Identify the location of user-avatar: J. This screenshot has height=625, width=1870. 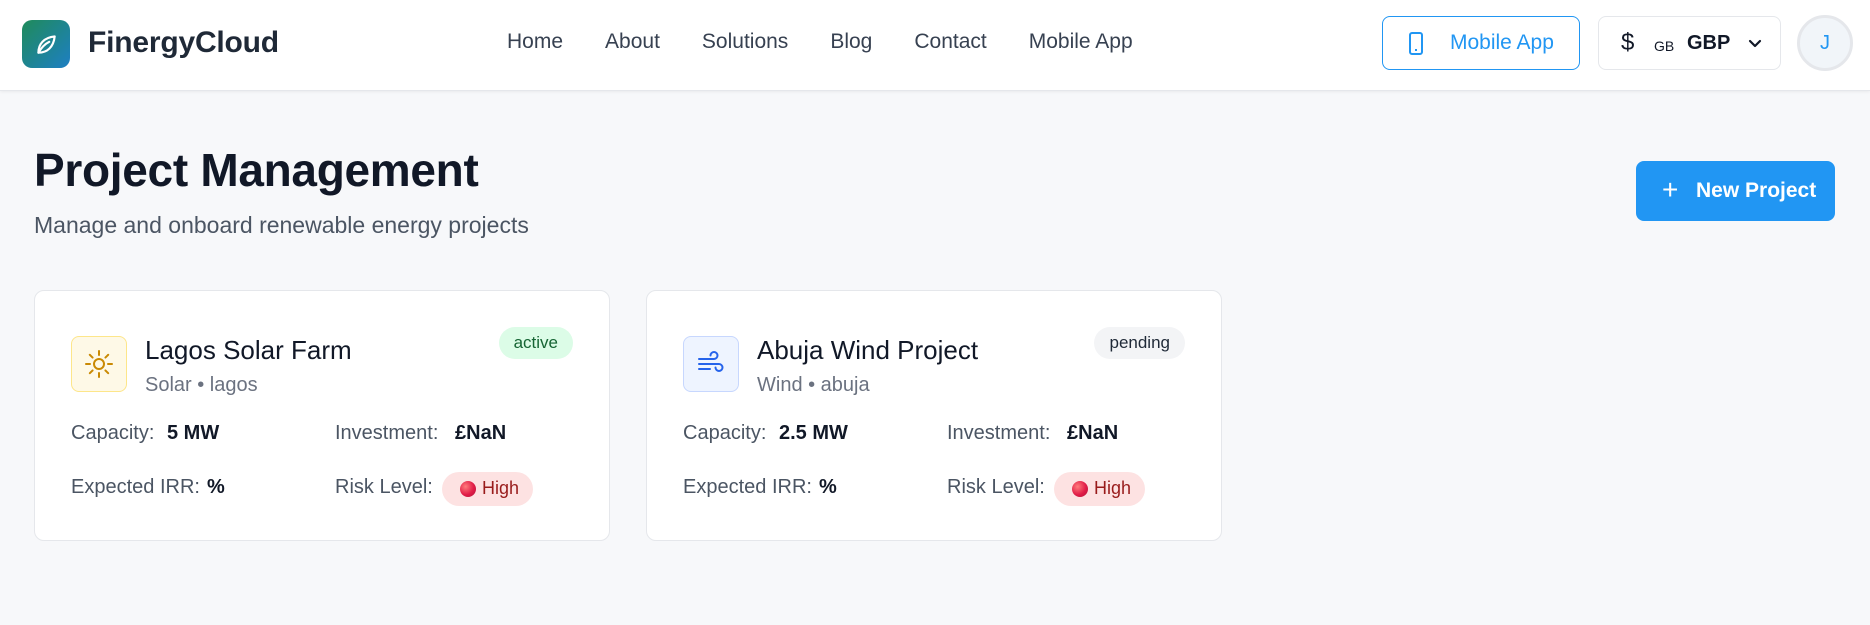
(1825, 43).